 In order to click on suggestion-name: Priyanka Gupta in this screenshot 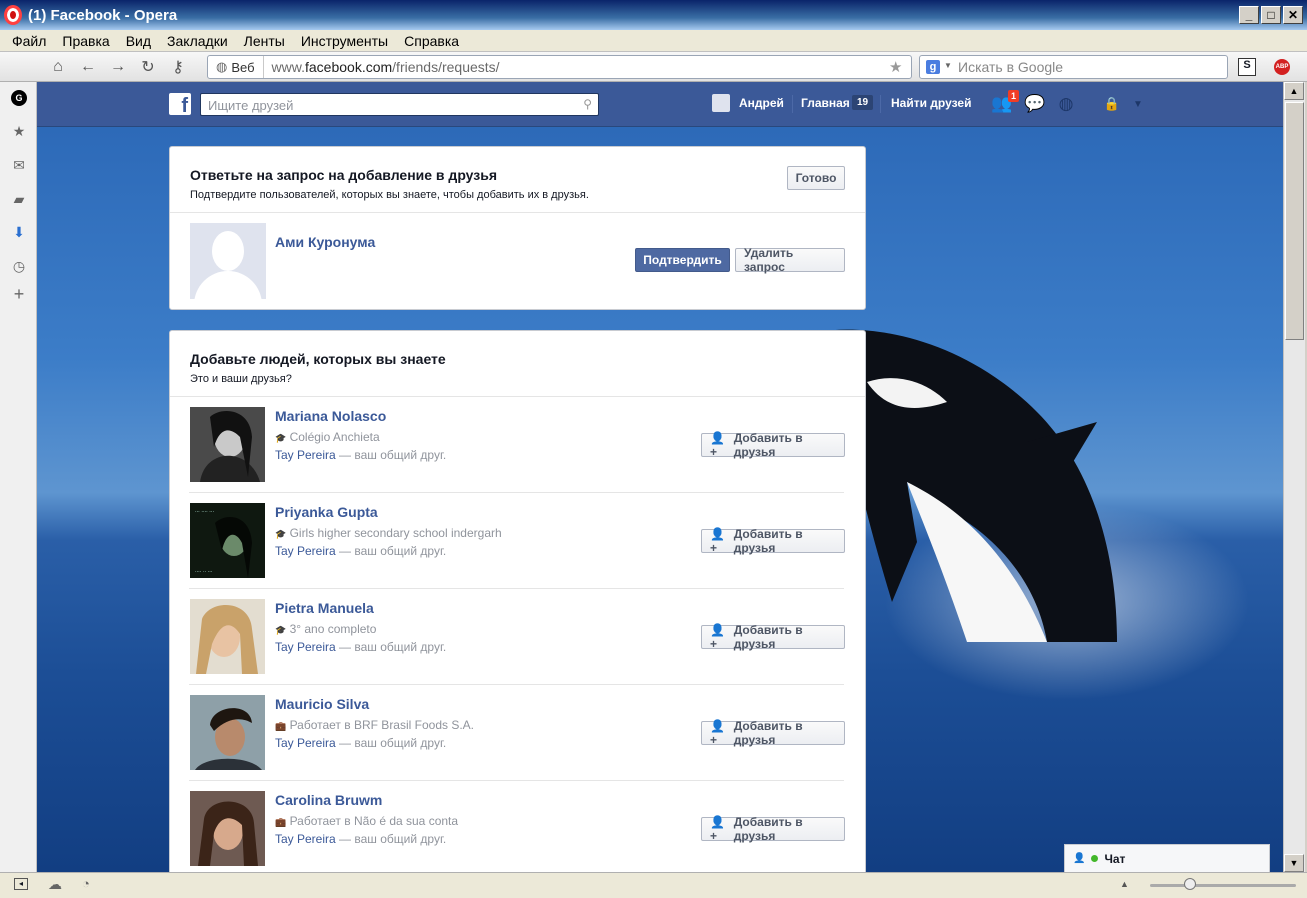, I will do `click(326, 512)`.